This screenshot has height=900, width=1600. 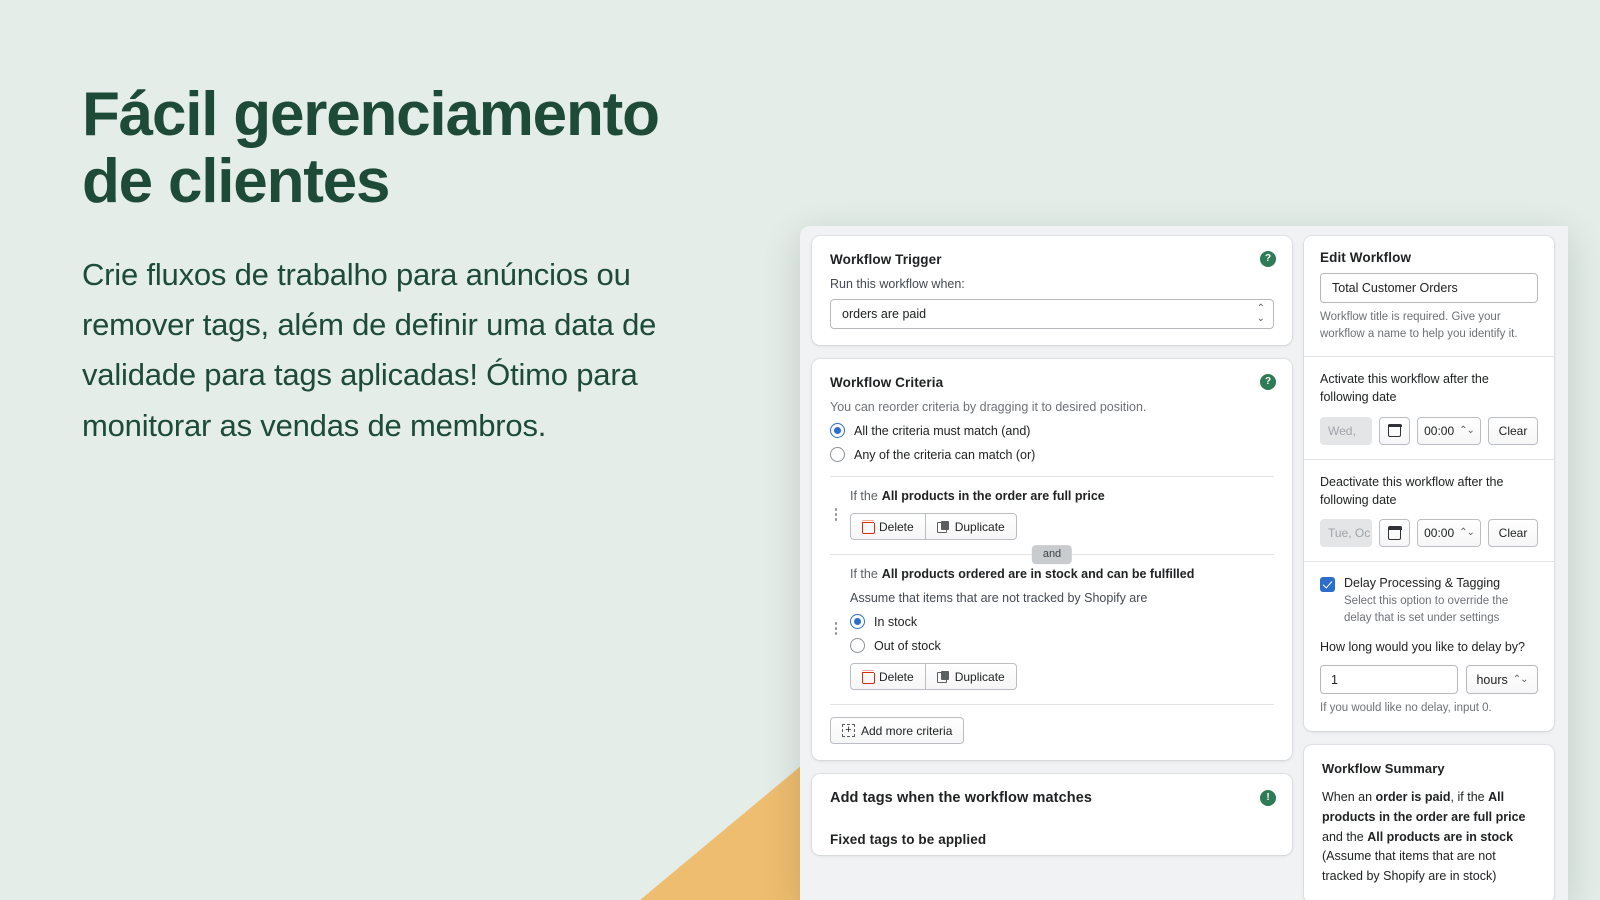 What do you see at coordinates (868, 527) in the screenshot?
I see `trash-icon` at bounding box center [868, 527].